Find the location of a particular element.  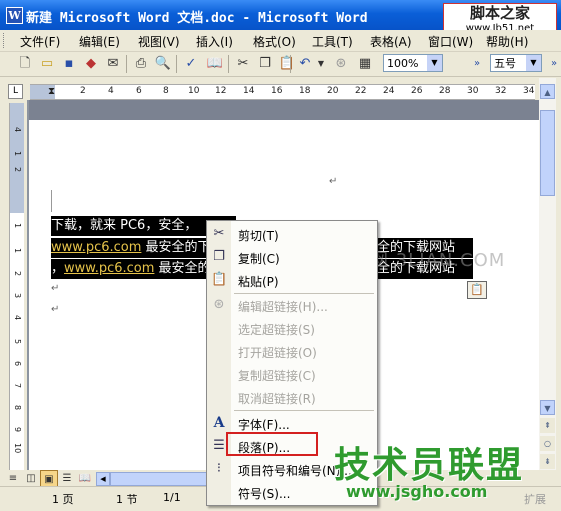

ruler-number: 12 is located at coordinates (221, 91).